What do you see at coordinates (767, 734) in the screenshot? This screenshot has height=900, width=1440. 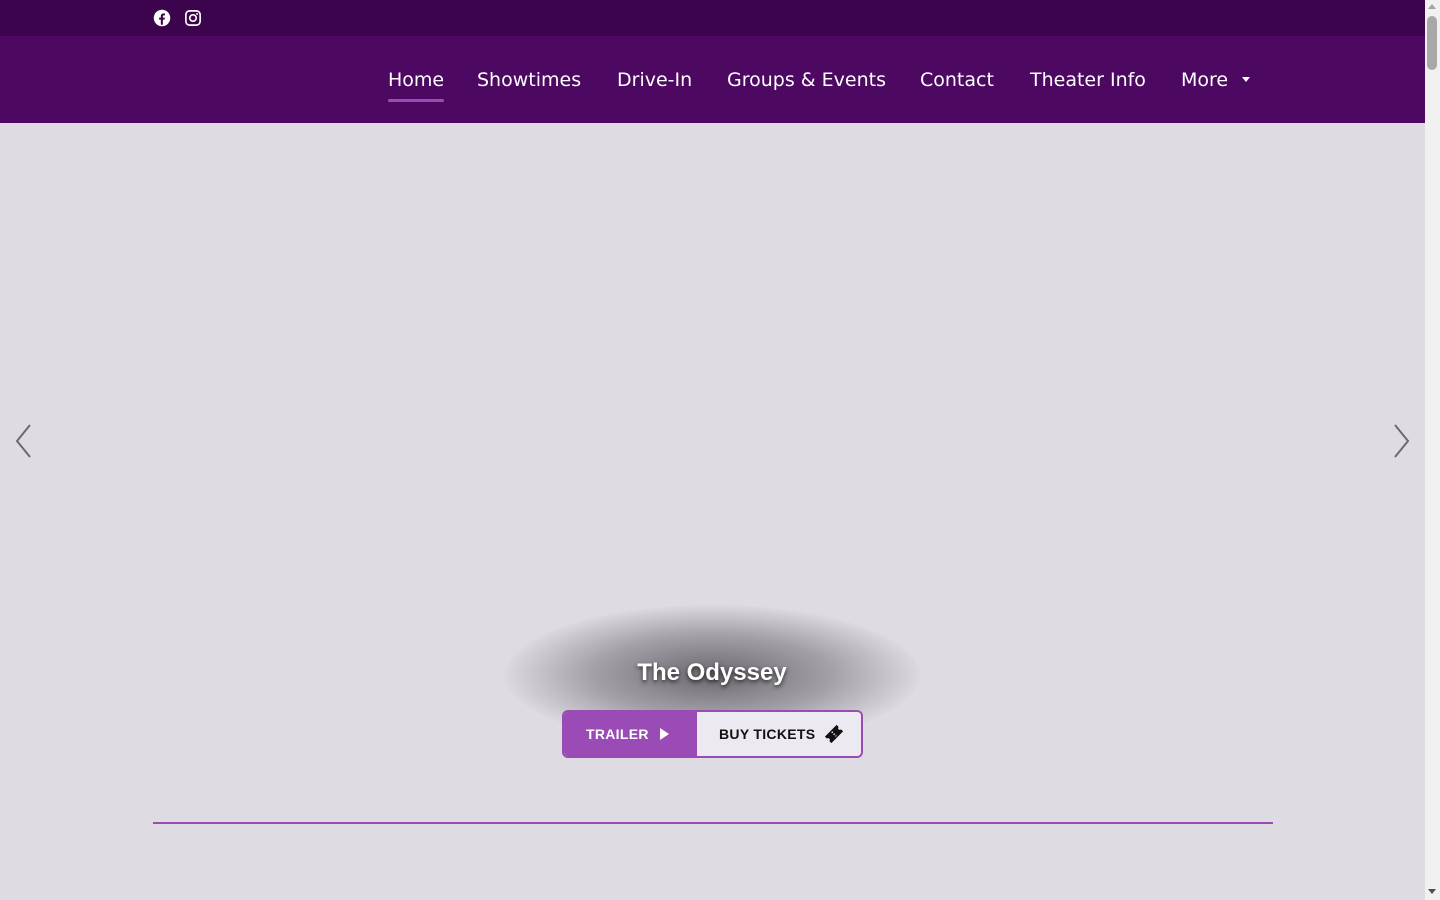 I see `buy-tickets-label: BUY TICKETS` at bounding box center [767, 734].